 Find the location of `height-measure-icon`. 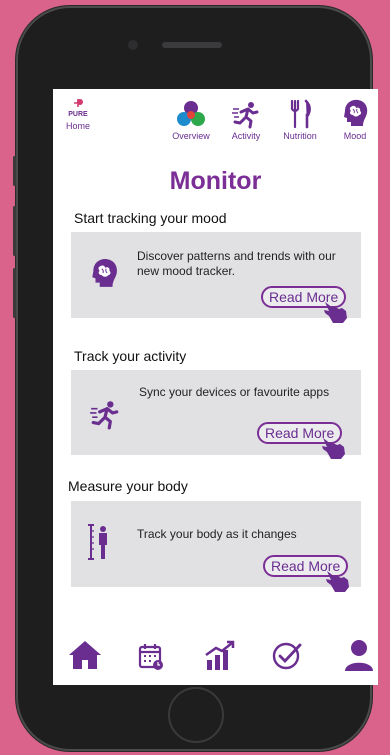

height-measure-icon is located at coordinates (97, 542).